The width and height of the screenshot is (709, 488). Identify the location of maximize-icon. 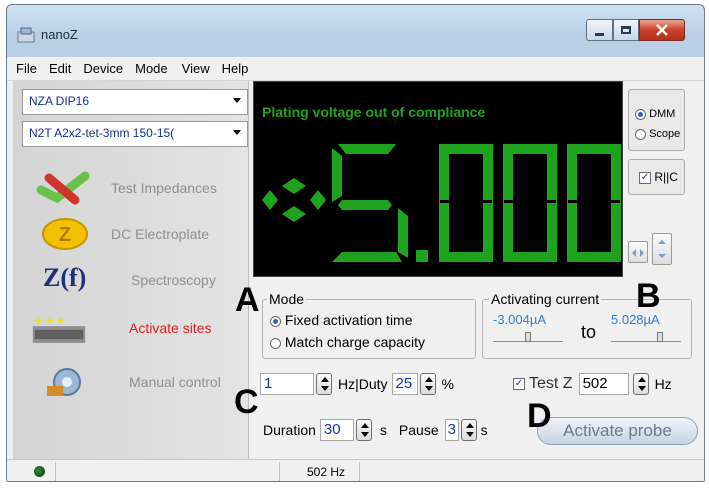
(626, 30).